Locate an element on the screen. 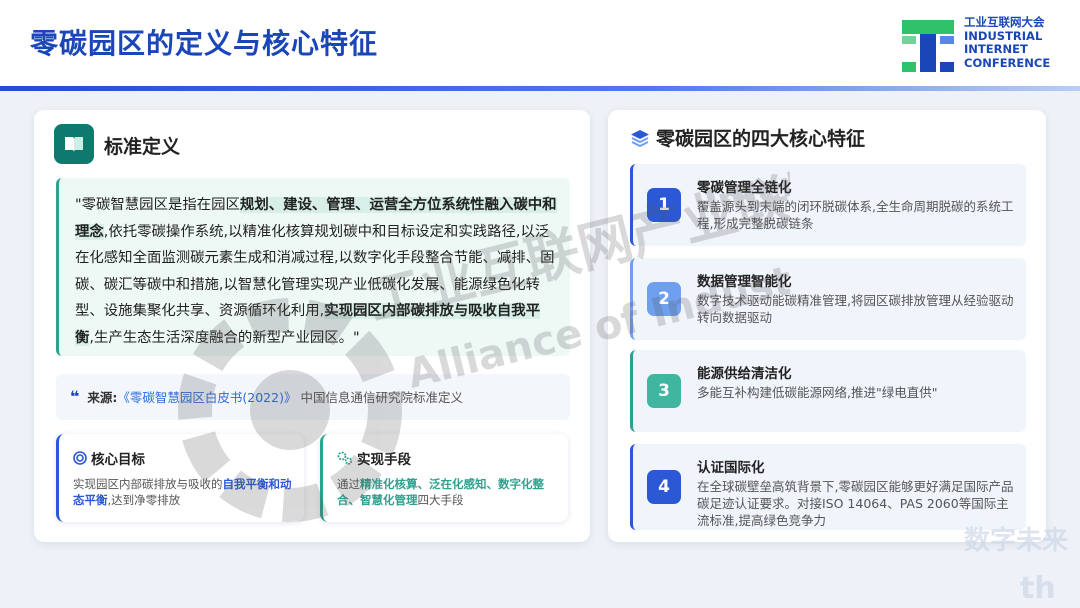  card-text: 实现园区内部碳排放与吸收的 is located at coordinates (148, 484).